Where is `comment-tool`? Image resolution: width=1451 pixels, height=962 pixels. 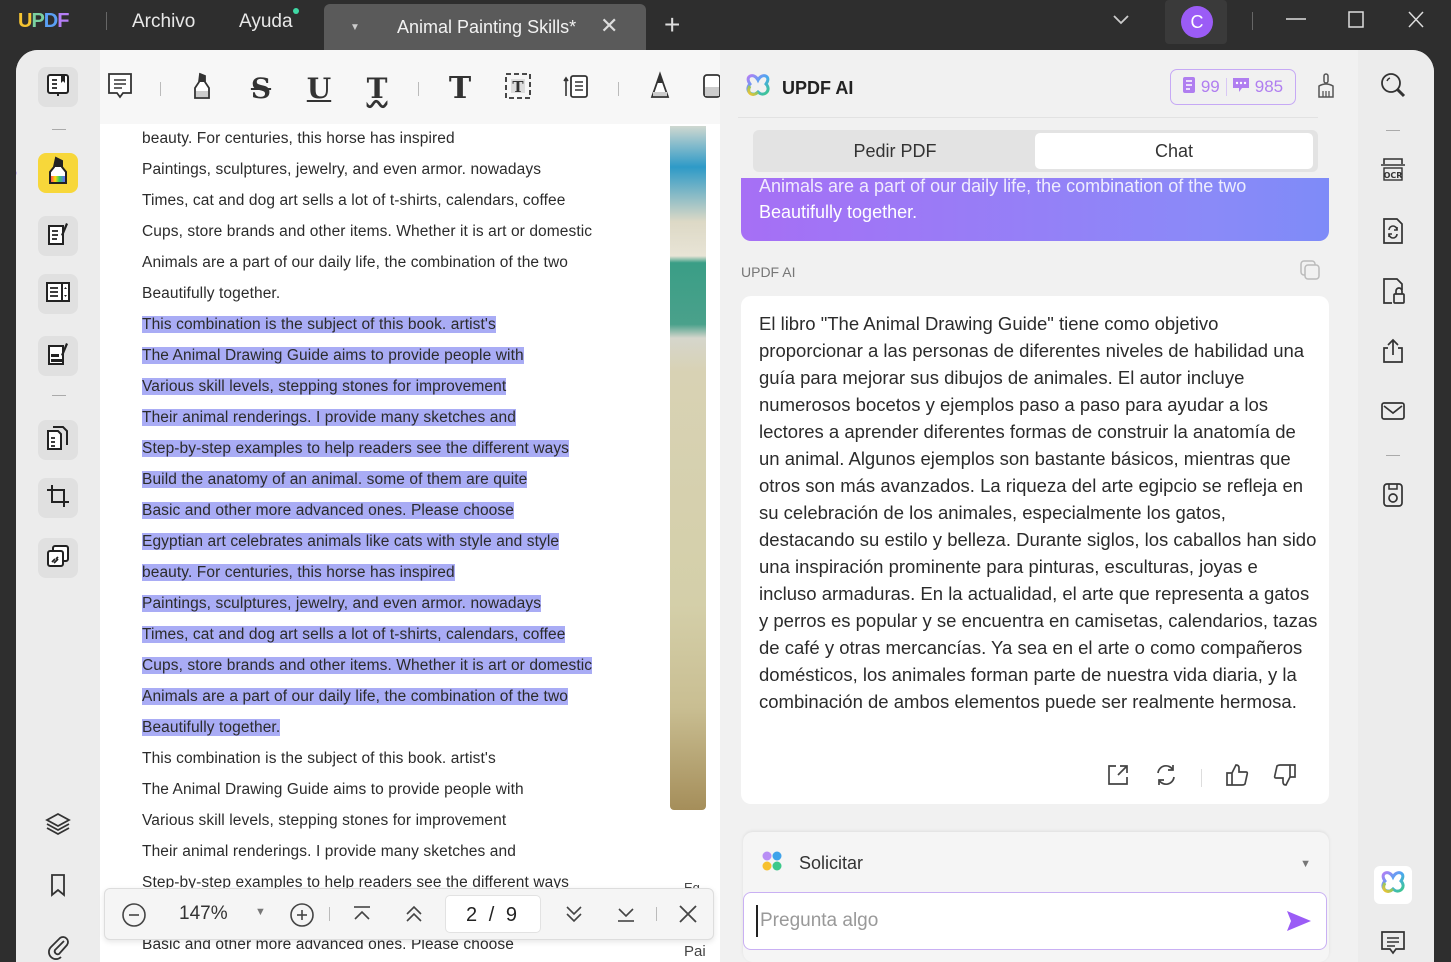
comment-tool is located at coordinates (120, 88).